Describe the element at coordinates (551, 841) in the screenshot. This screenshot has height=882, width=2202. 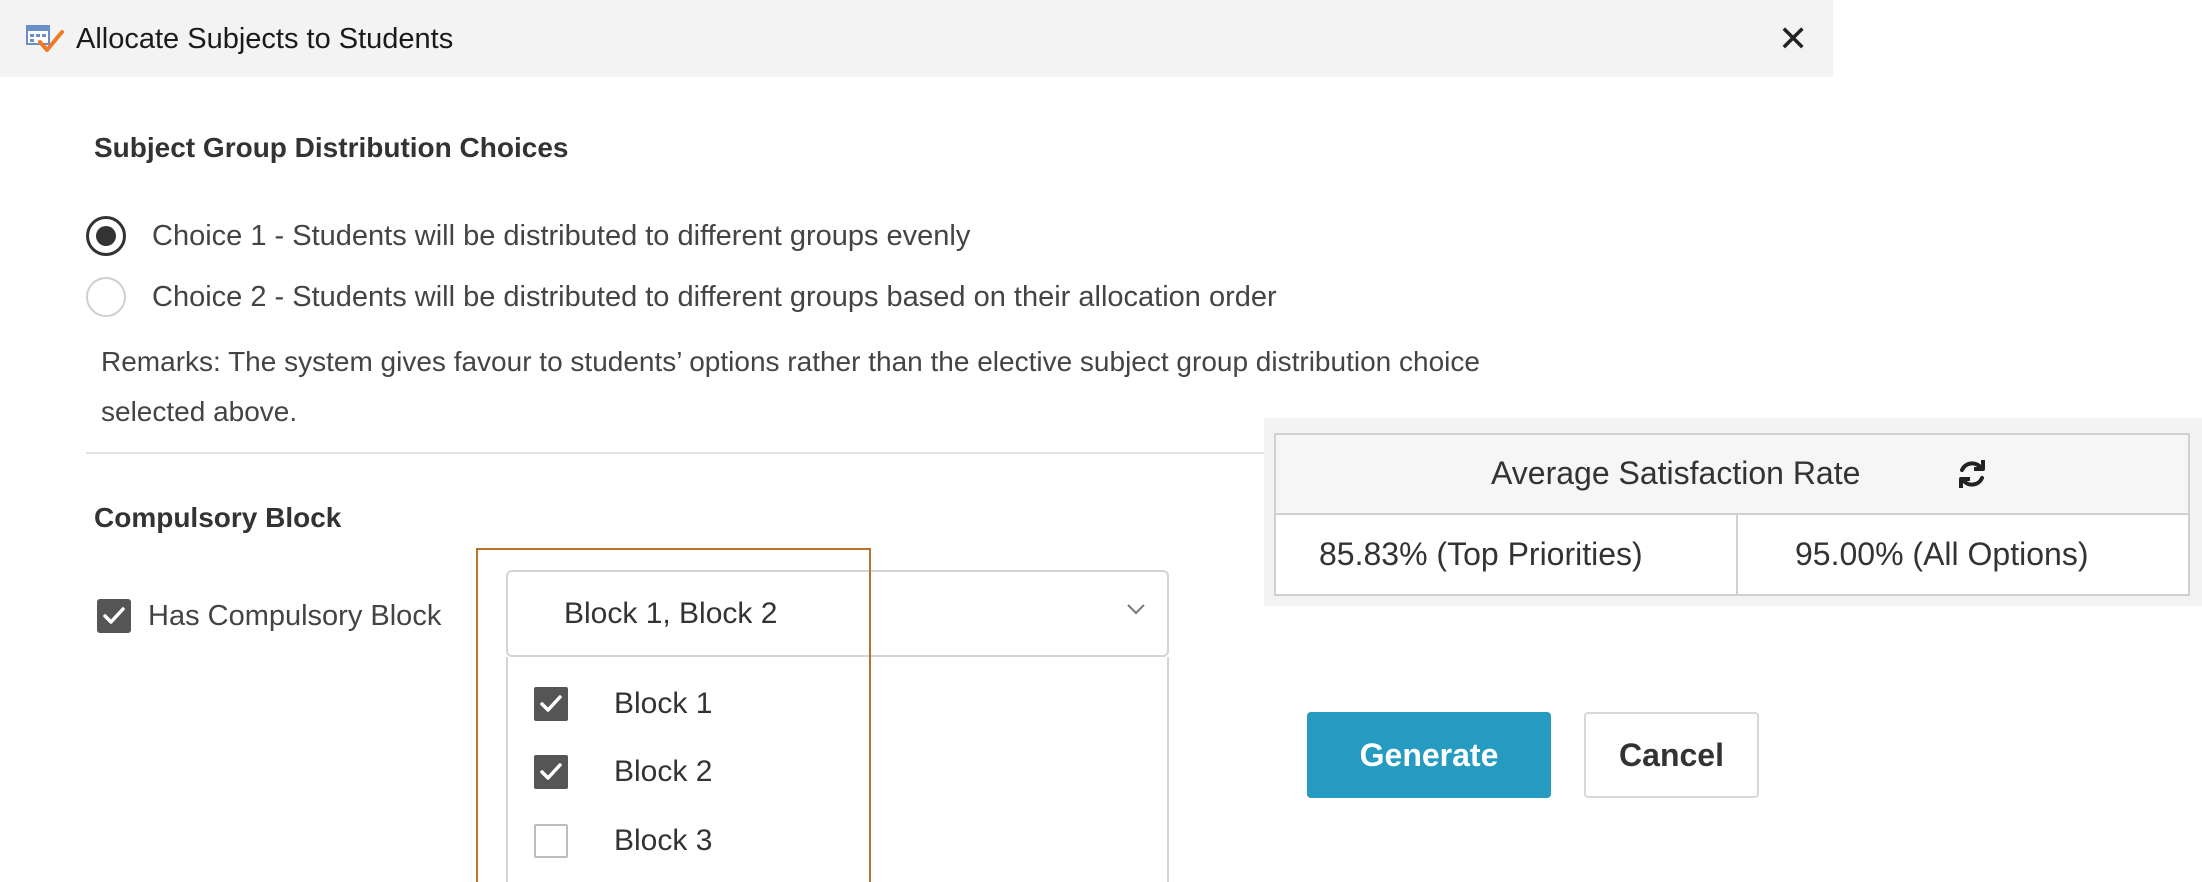
I see `block-3-checkbox` at that location.